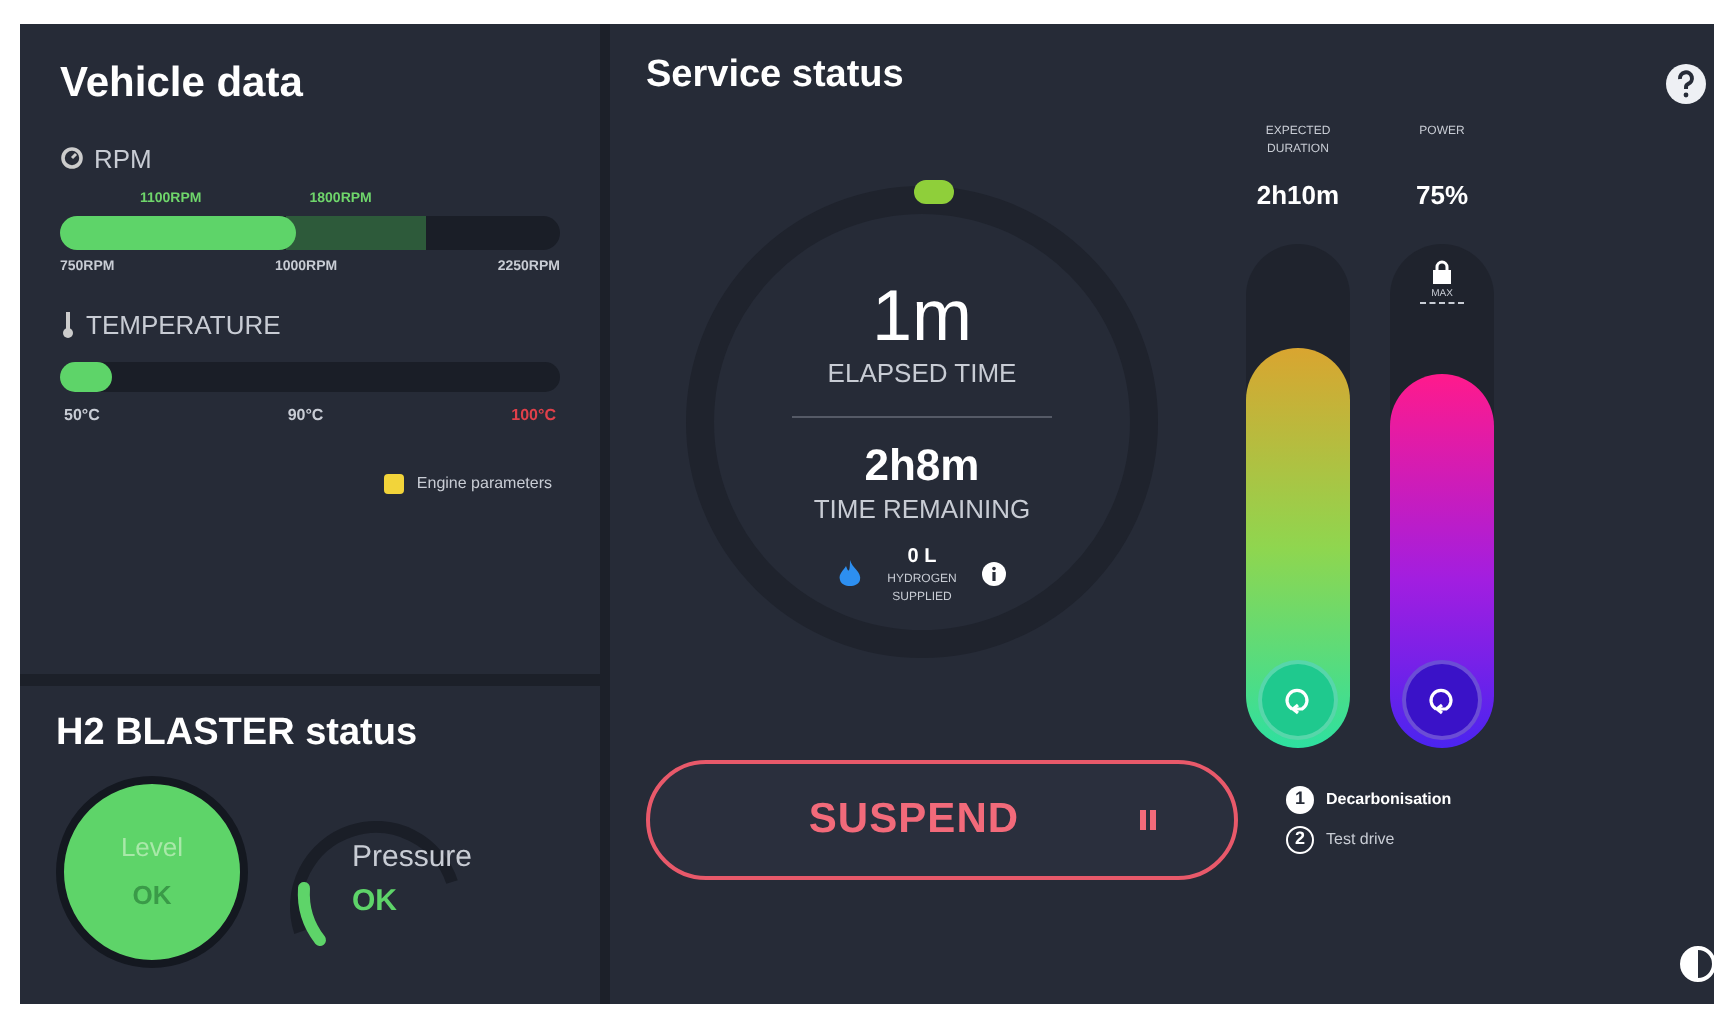  What do you see at coordinates (1389, 799) in the screenshot?
I see `step-label: Decarbonisation` at bounding box center [1389, 799].